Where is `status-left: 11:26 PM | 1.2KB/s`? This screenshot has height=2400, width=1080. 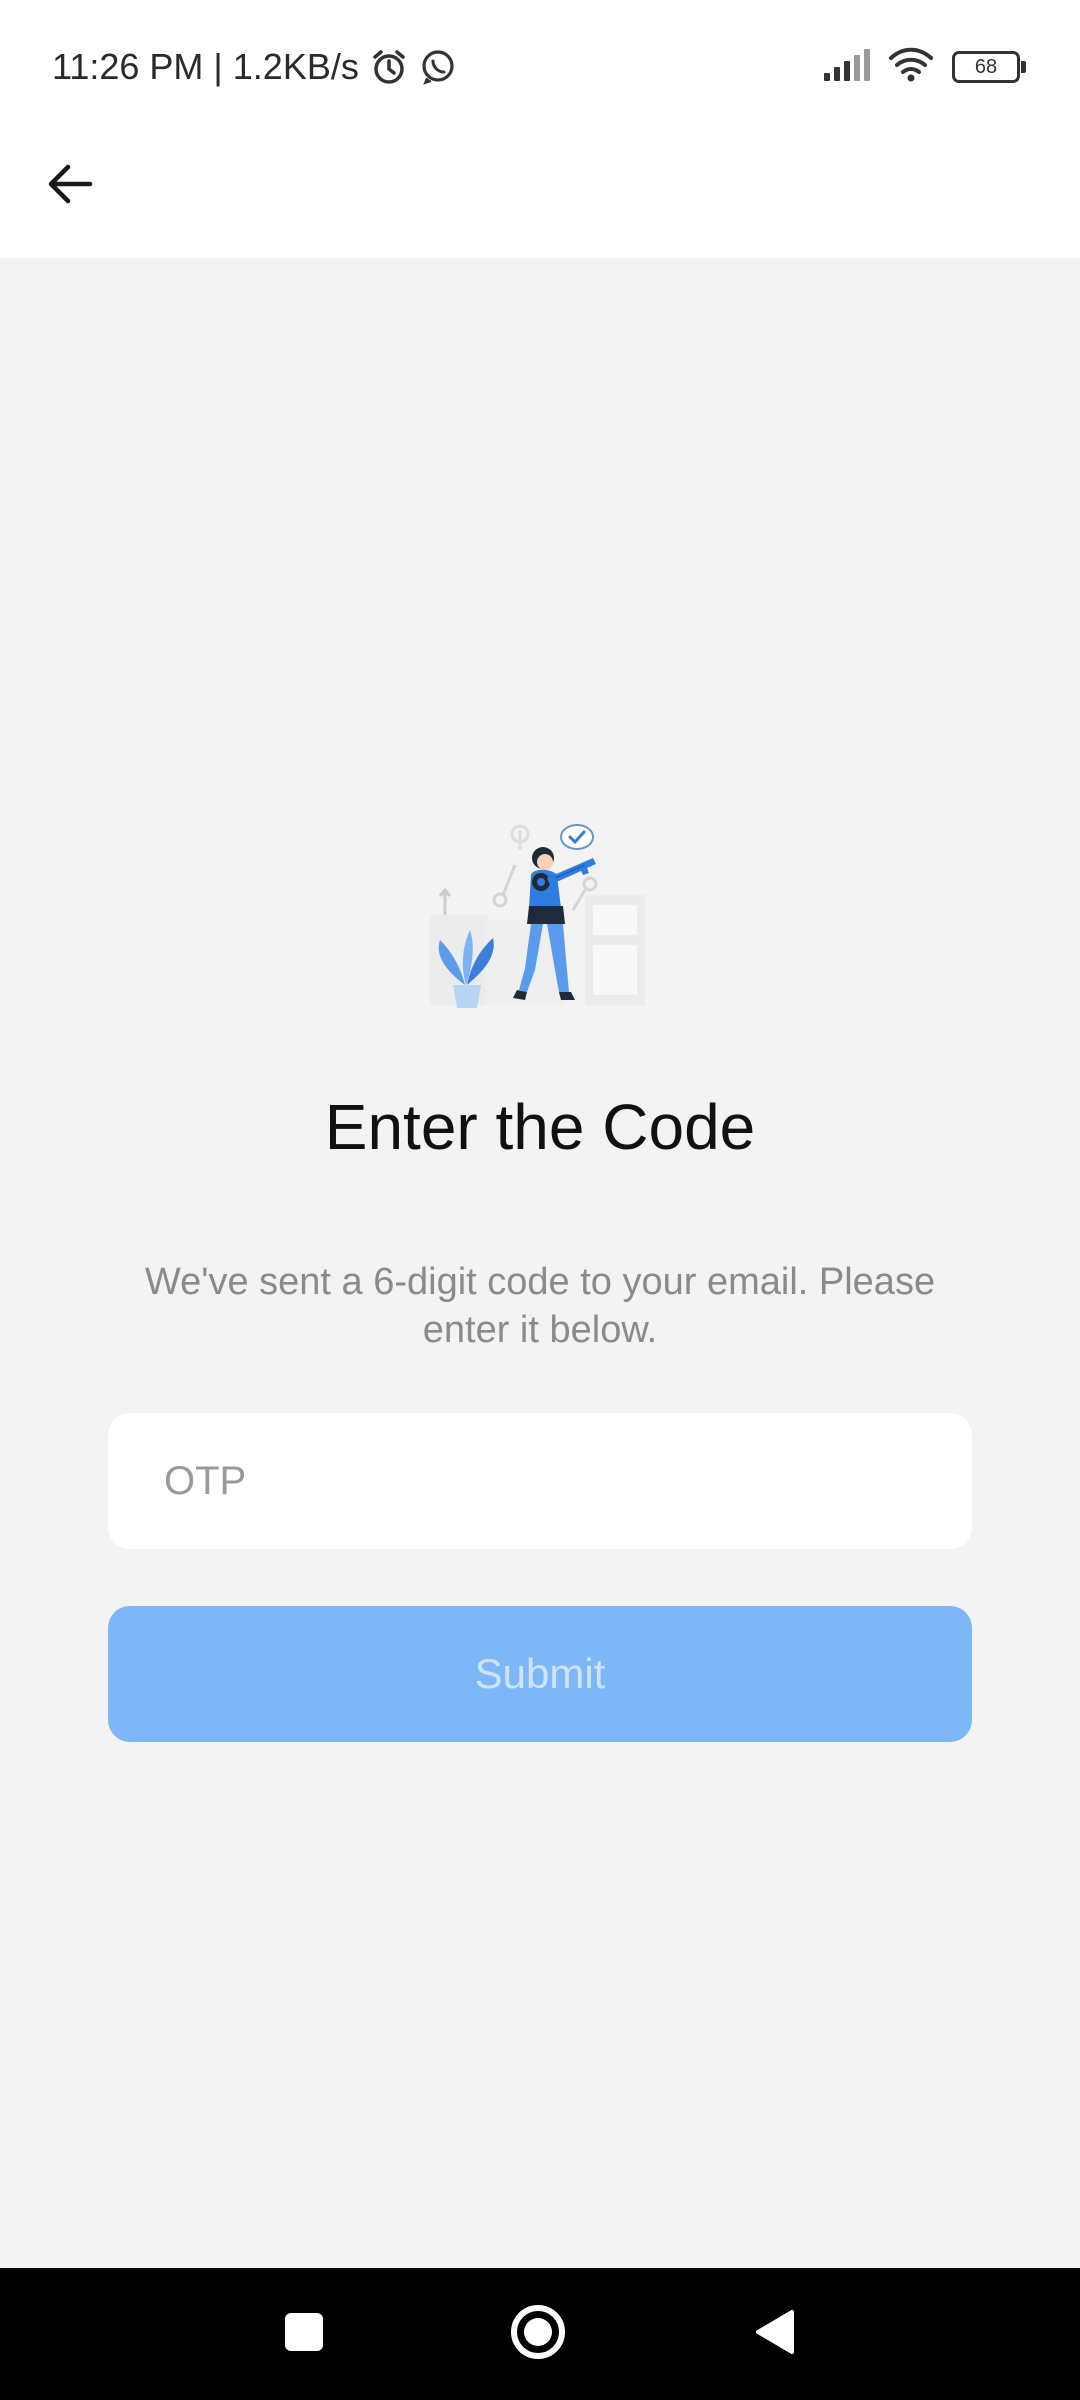 status-left: 11:26 PM | 1.2KB/s is located at coordinates (254, 67).